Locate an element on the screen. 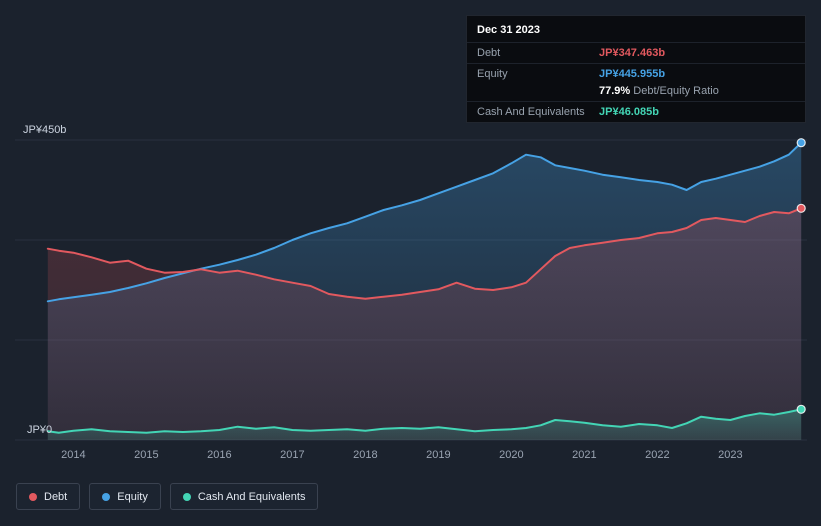 This screenshot has height=526, width=821. x-axis-tick: 2021 is located at coordinates (584, 455).